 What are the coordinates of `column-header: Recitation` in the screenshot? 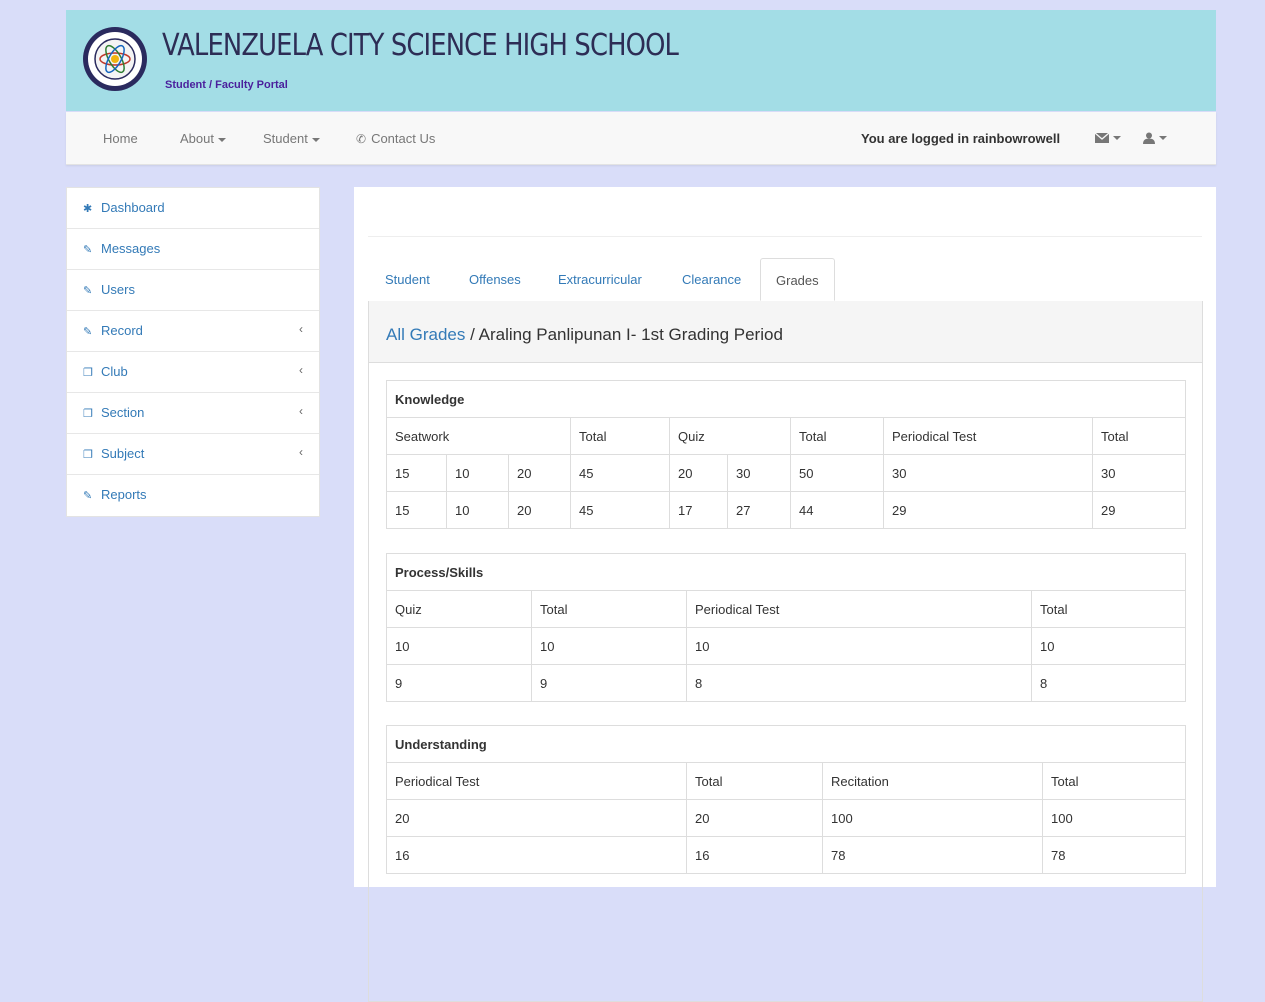 It's located at (932, 781).